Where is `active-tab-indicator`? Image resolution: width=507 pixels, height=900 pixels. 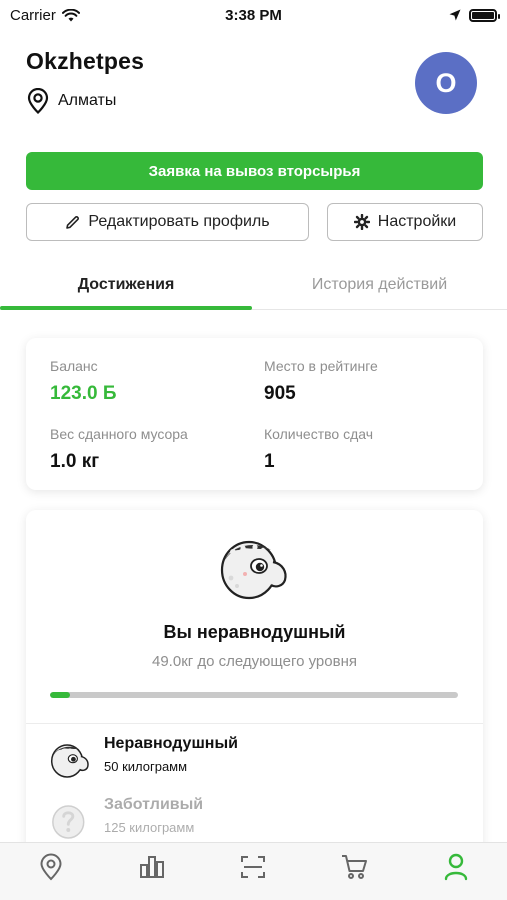
active-tab-indicator is located at coordinates (126, 308).